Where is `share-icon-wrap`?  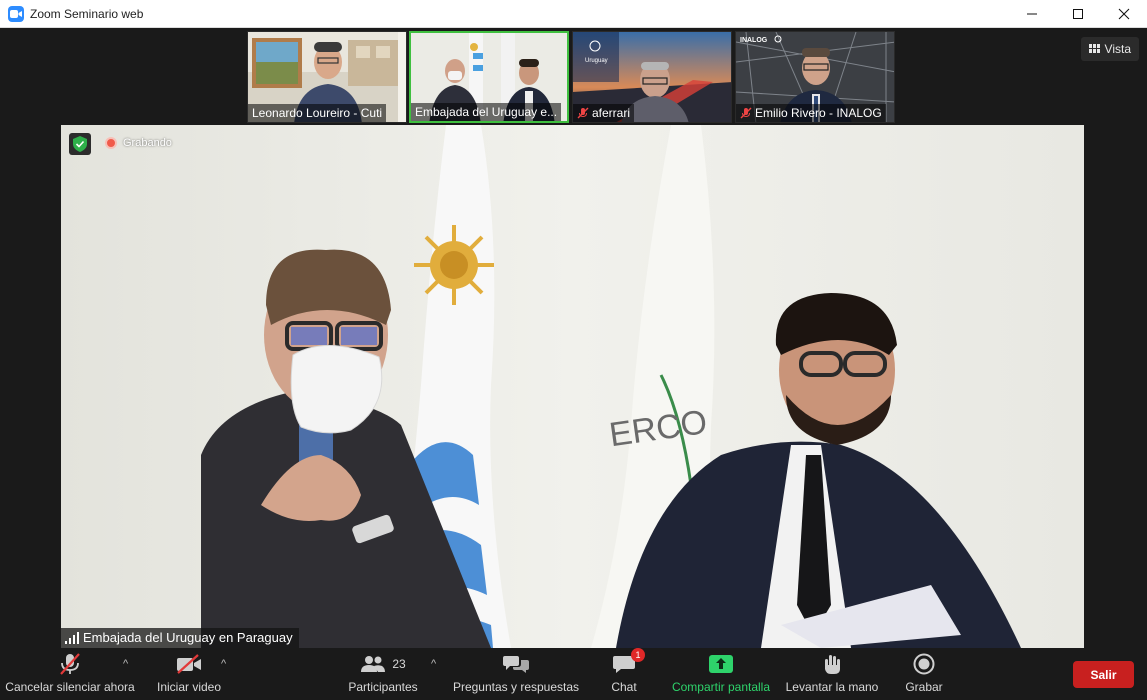
share-icon-wrap is located at coordinates (721, 664).